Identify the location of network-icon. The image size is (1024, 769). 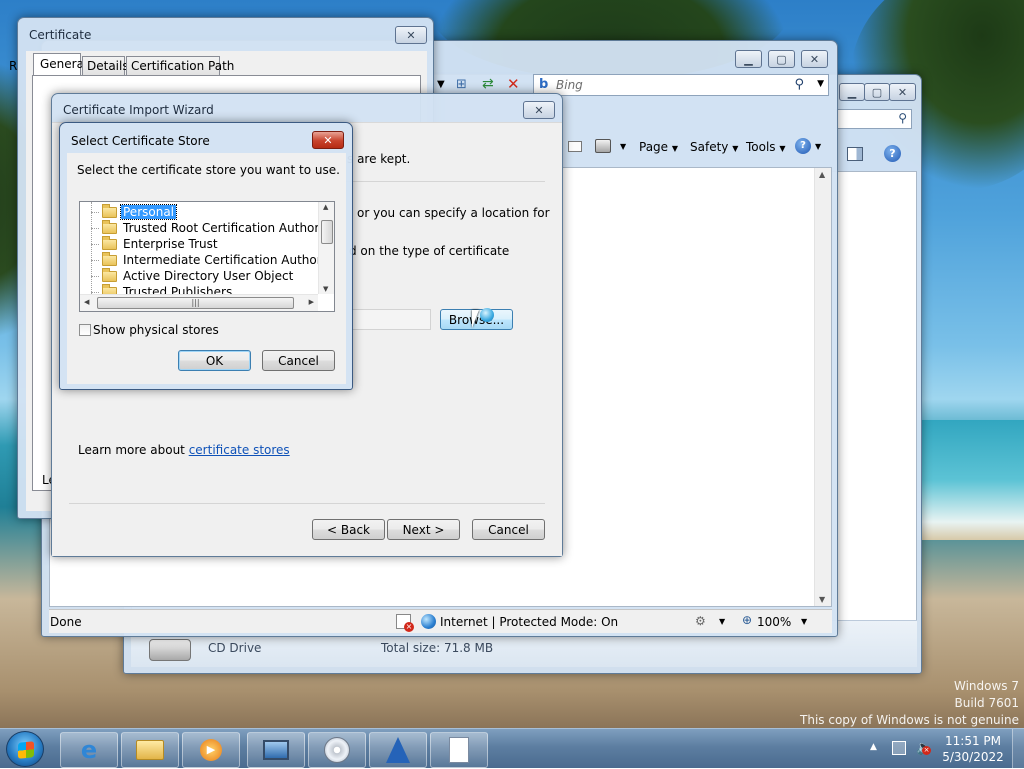
(899, 748).